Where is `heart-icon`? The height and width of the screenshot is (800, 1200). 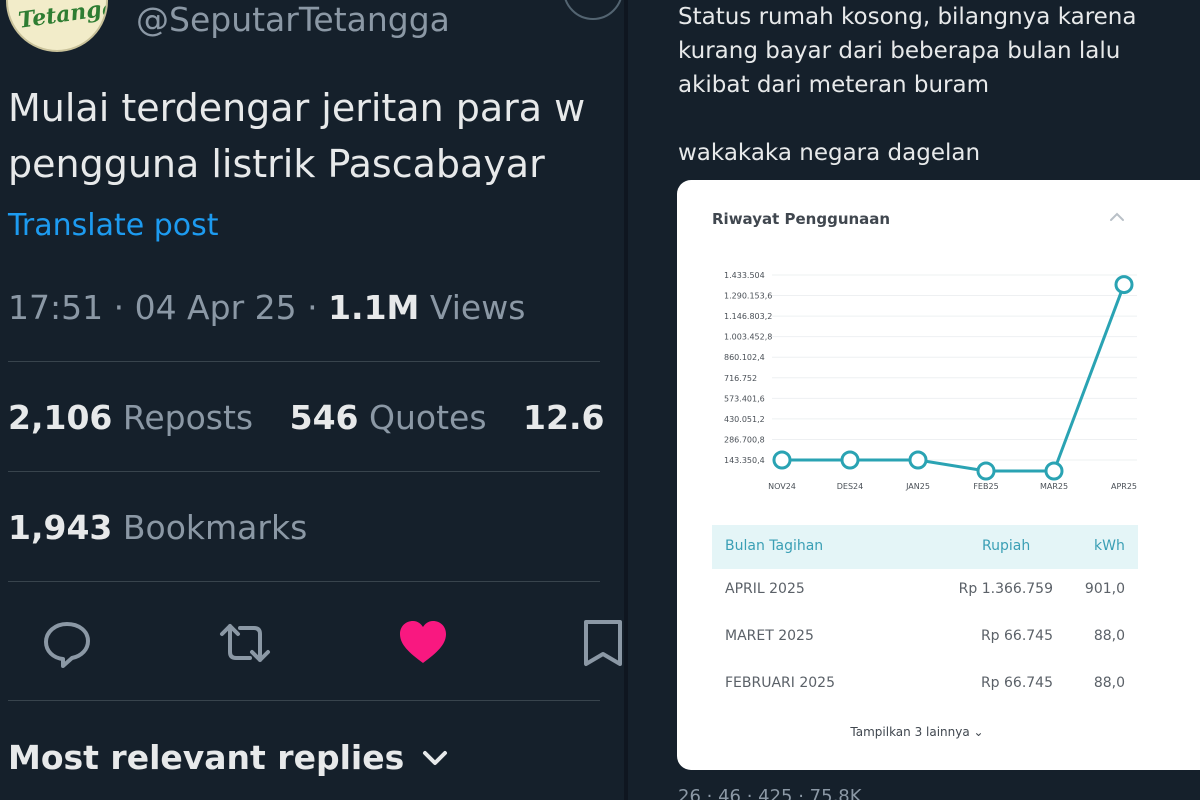
heart-icon is located at coordinates (423, 642).